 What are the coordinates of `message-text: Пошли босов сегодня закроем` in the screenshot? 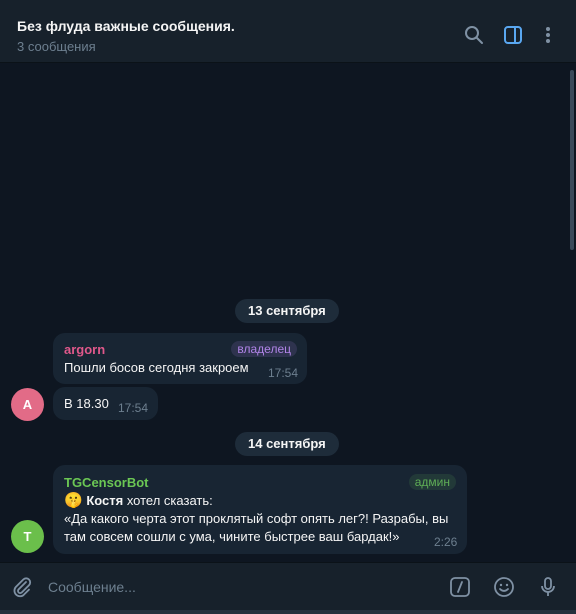 It's located at (156, 367).